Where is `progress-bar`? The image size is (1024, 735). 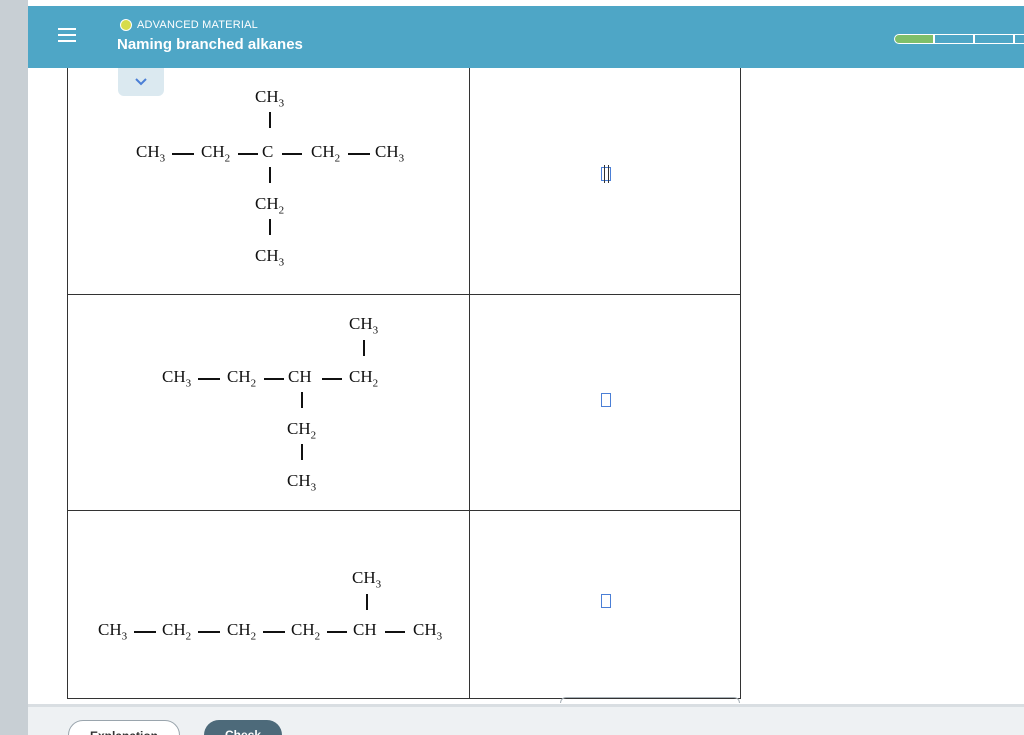 progress-bar is located at coordinates (959, 39).